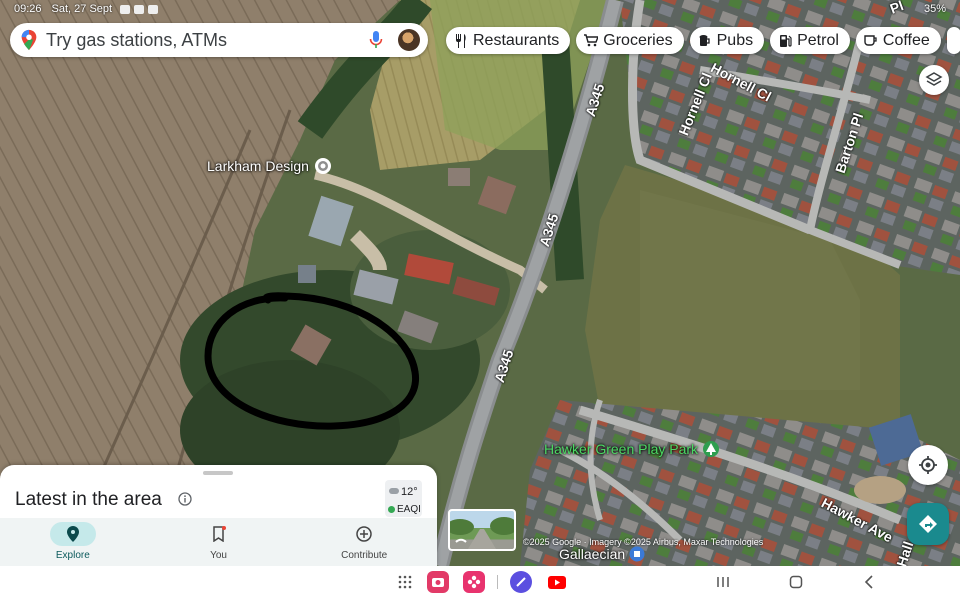 The image size is (960, 600). I want to click on explore-pin-icon, so click(72, 534).